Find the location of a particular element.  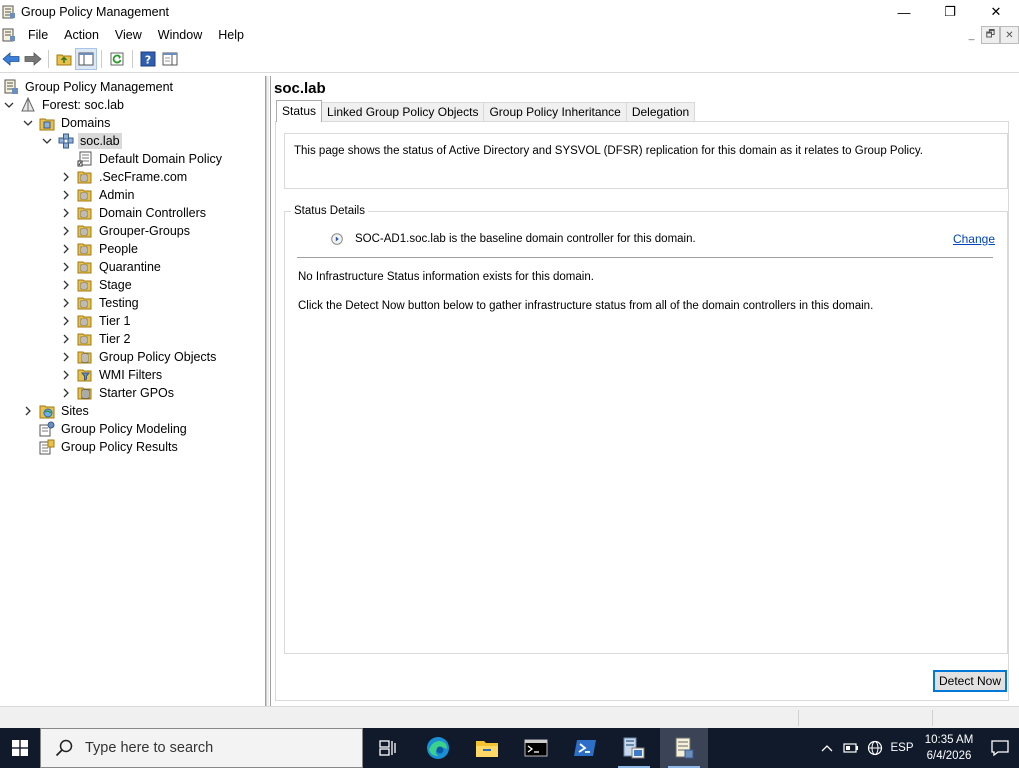

tab-gp-inheritance: Group Policy Inheritance is located at coordinates (555, 112).